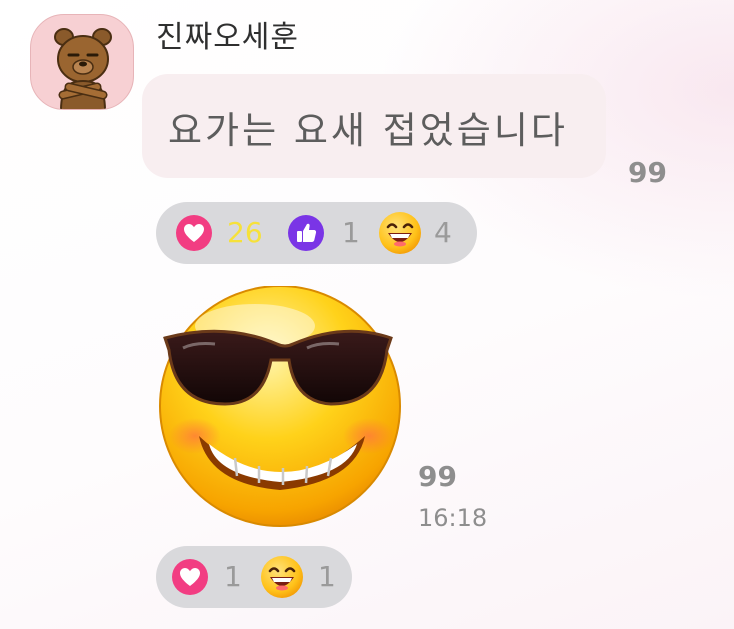 The height and width of the screenshot is (629, 734). I want to click on bear-character-icon, so click(83, 68).